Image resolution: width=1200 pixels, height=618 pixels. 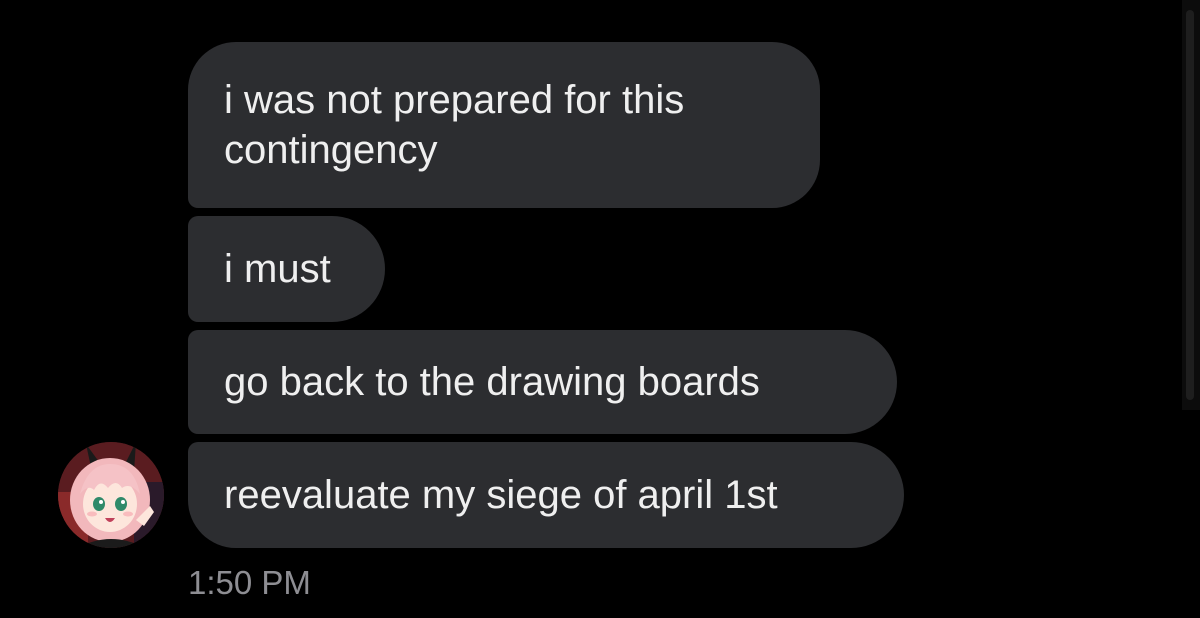 What do you see at coordinates (277, 269) in the screenshot?
I see `message-text: i must` at bounding box center [277, 269].